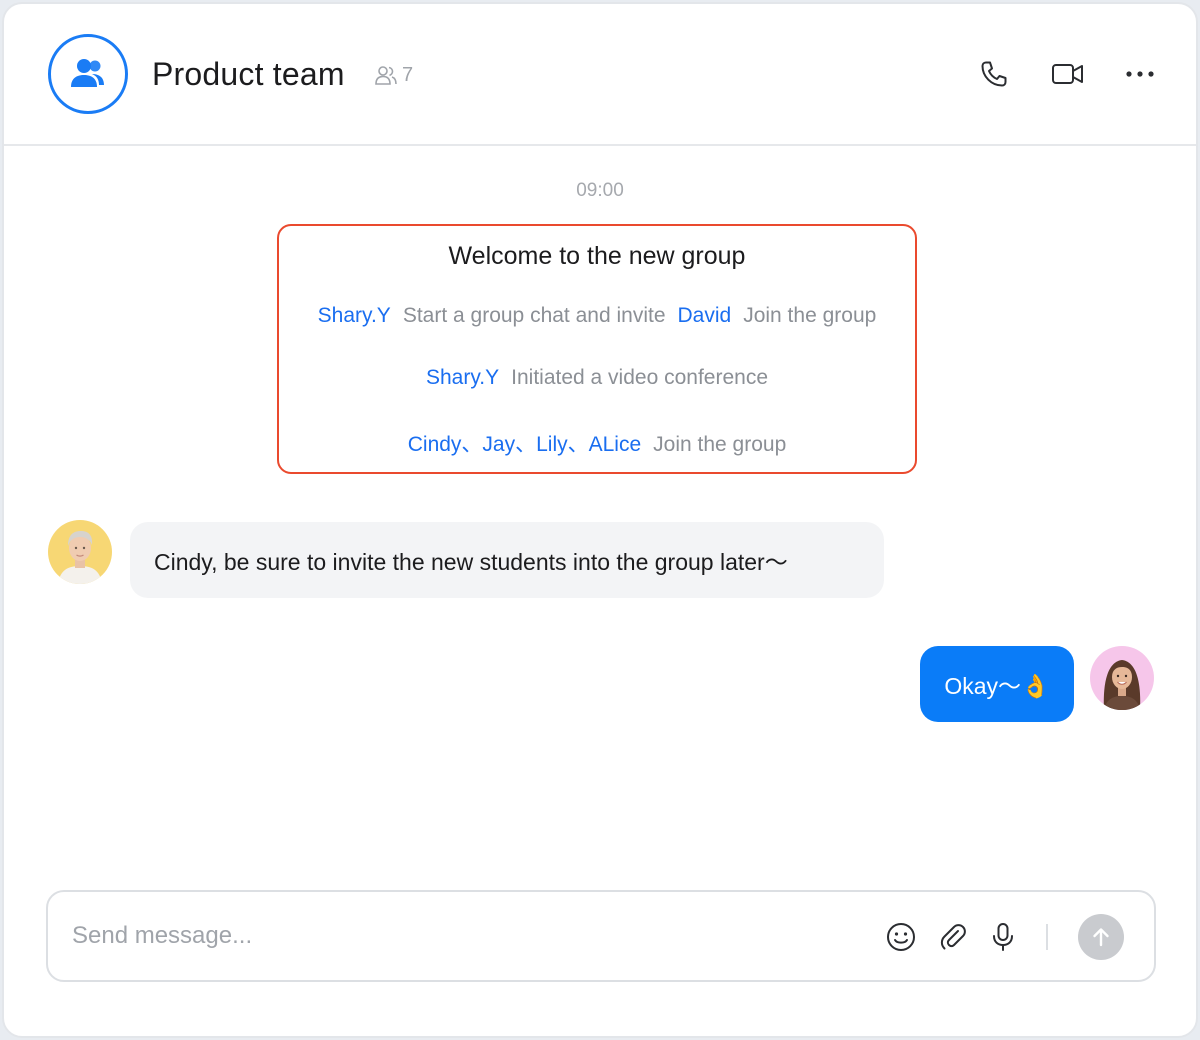 This screenshot has height=1040, width=1200. I want to click on message-text: Okay～👌, so click(997, 686).